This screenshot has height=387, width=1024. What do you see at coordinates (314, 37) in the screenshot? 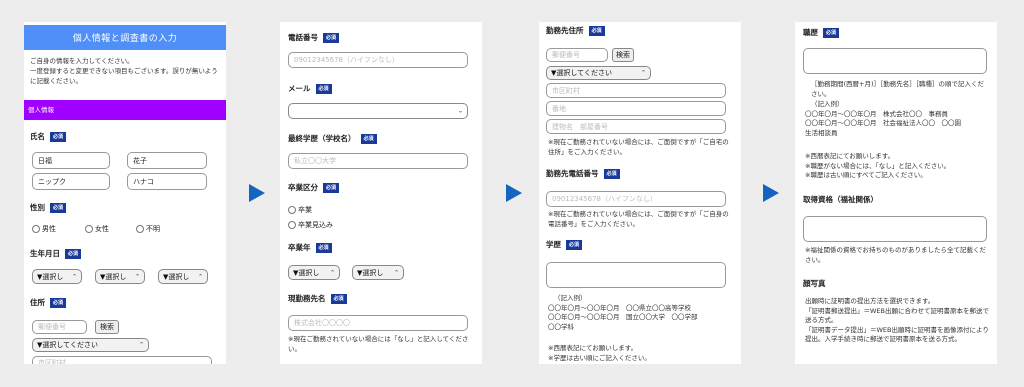
I see `phone-label: 電話番号 必須` at bounding box center [314, 37].